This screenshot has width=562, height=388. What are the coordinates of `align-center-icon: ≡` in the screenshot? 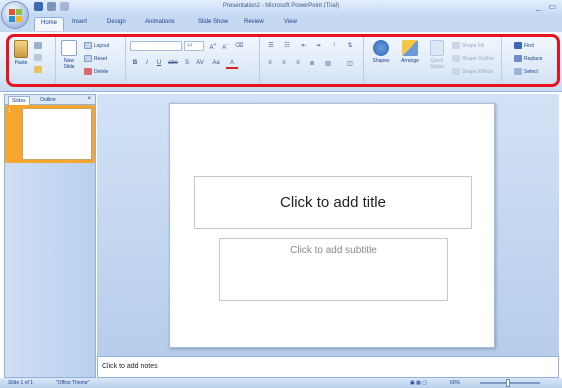 It's located at (284, 64).